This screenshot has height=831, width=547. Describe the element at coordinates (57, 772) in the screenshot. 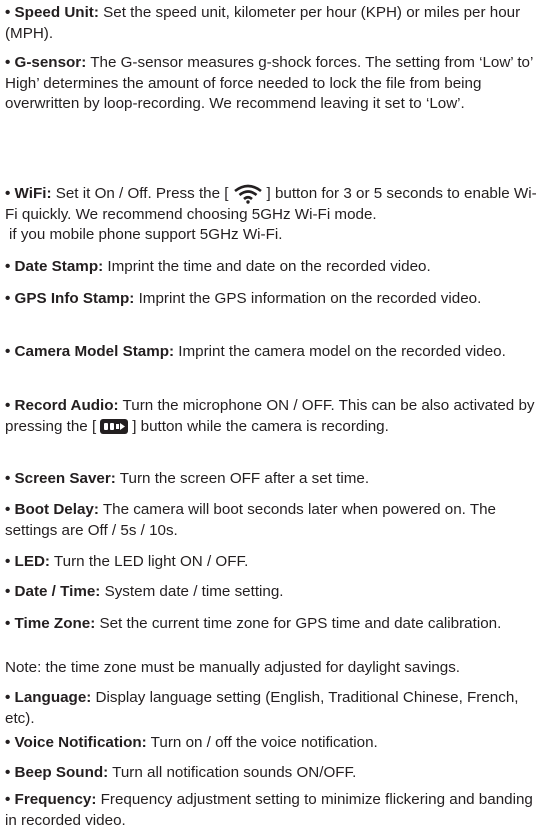

I see `item-label: • Beep Sound:` at that location.